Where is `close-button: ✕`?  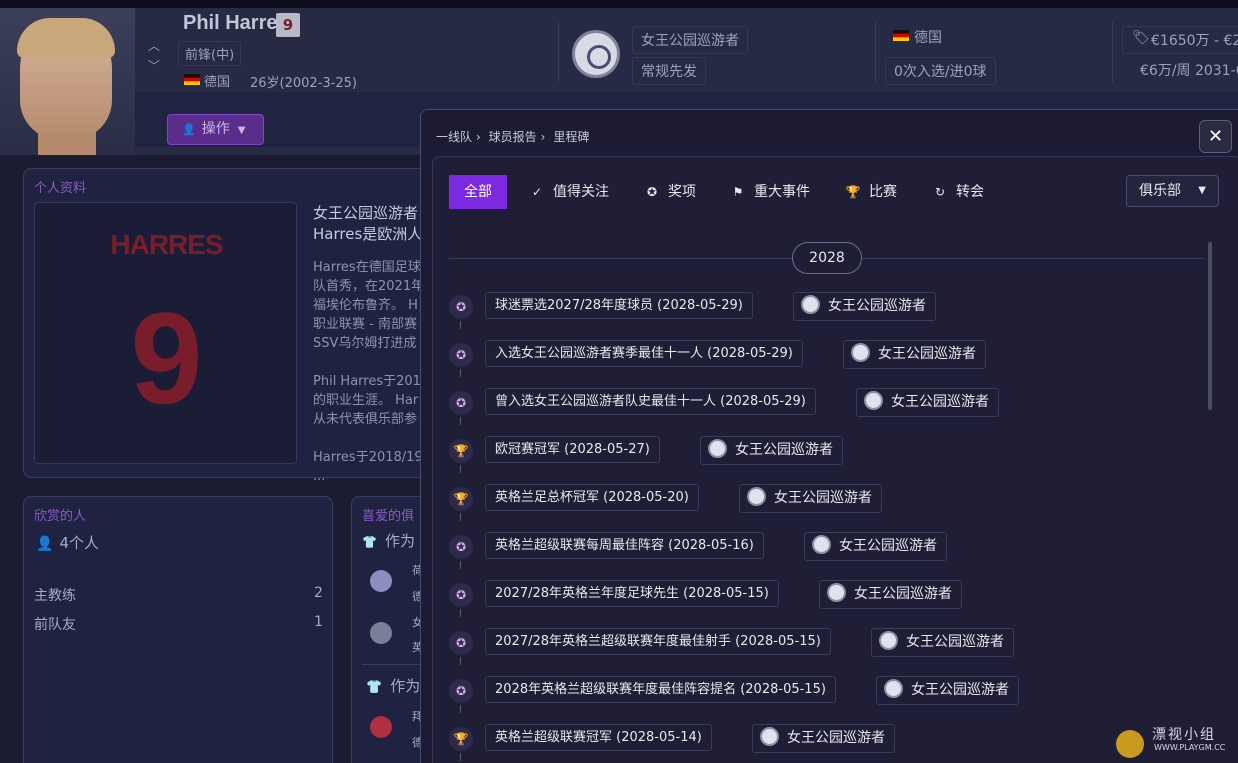
close-button: ✕ is located at coordinates (1215, 136).